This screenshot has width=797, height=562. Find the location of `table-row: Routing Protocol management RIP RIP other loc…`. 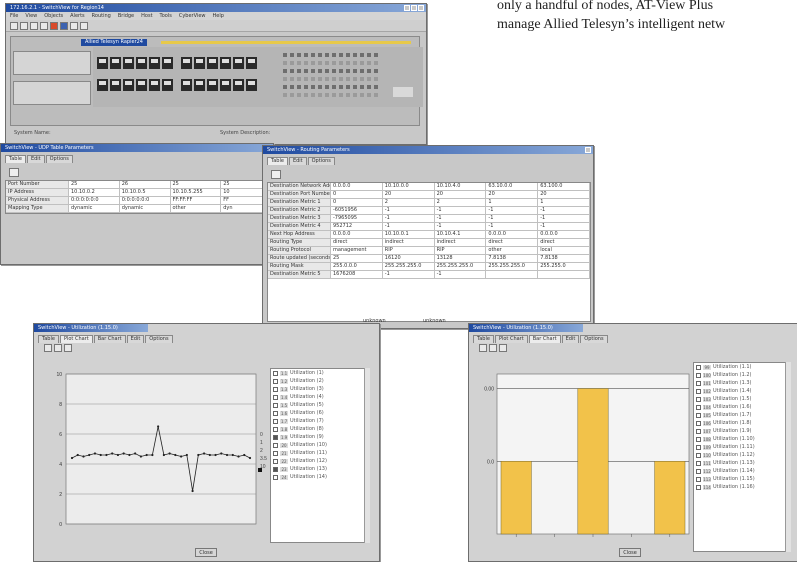

table-row: Routing Protocol management RIP RIP other loc… is located at coordinates (429, 251).